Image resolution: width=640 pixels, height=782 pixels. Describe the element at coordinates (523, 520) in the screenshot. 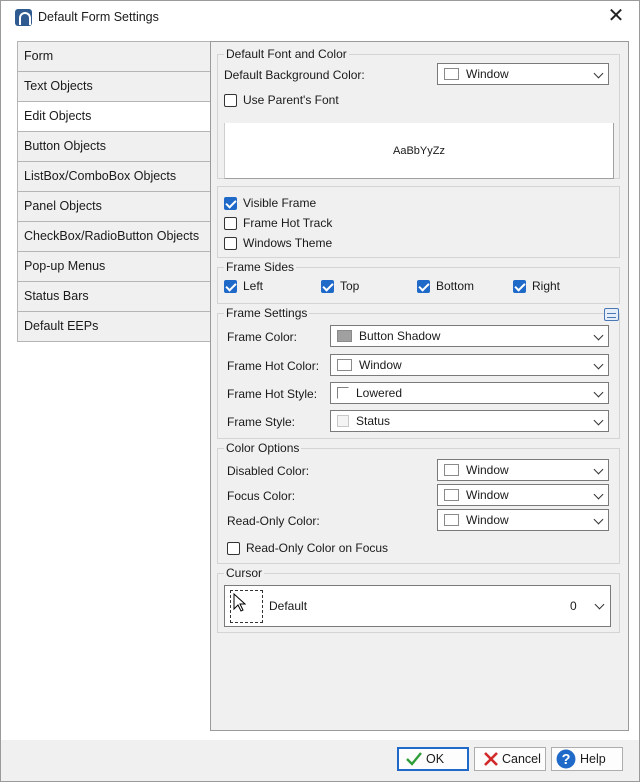

I see `readonly-color-select: Window` at that location.